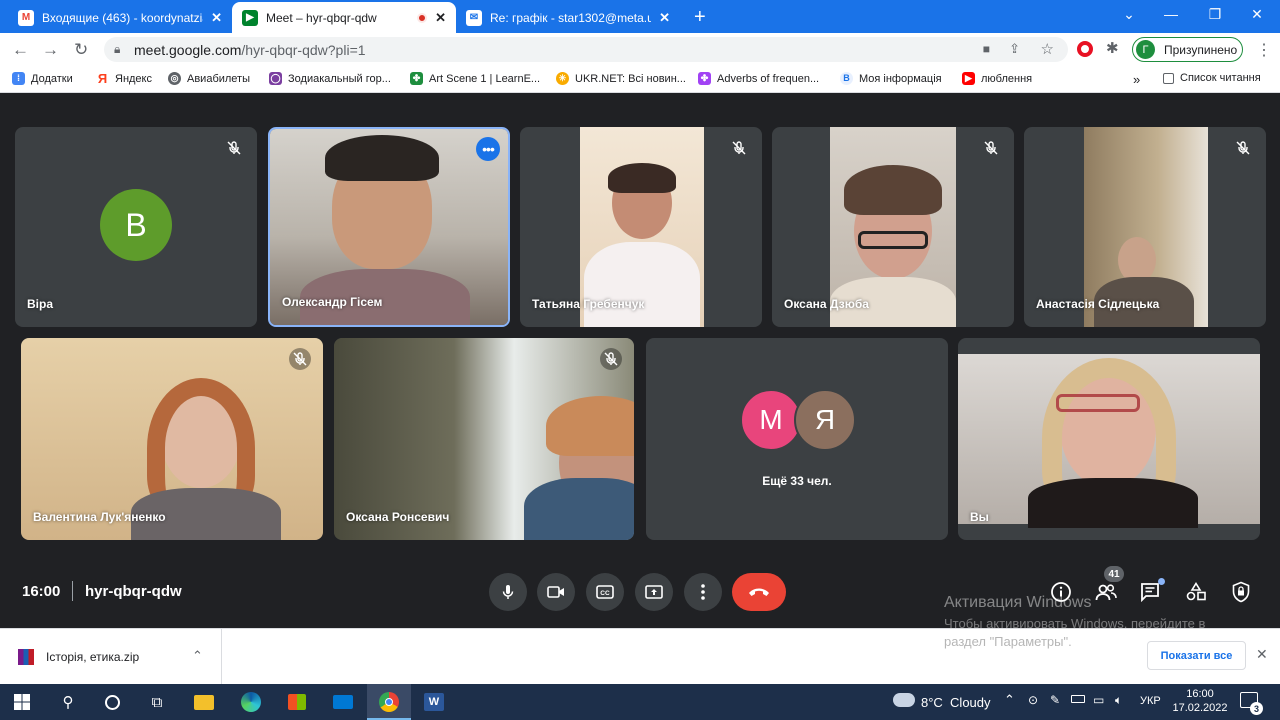 This screenshot has width=1280, height=720. Describe the element at coordinates (1085, 49) in the screenshot. I see `opera-icon` at that location.